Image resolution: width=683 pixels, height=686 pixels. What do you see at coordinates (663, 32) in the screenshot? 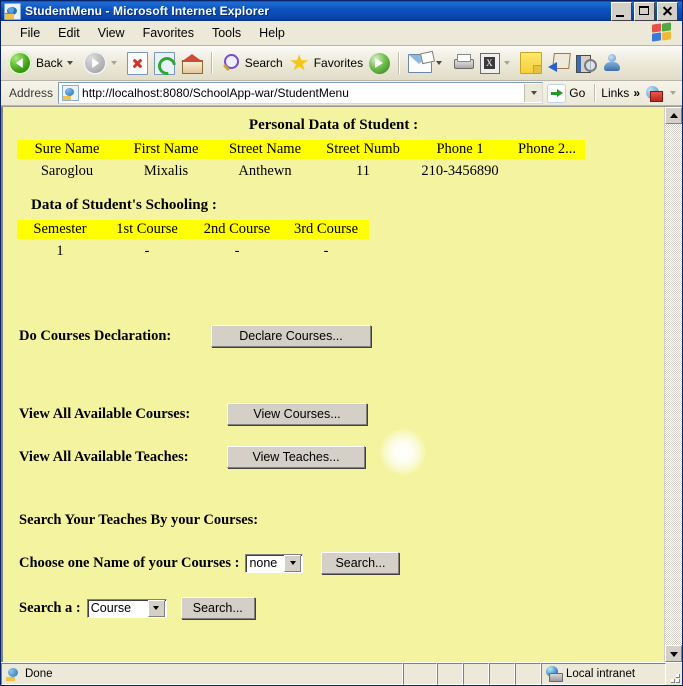
I see `windows-flag-icon` at bounding box center [663, 32].